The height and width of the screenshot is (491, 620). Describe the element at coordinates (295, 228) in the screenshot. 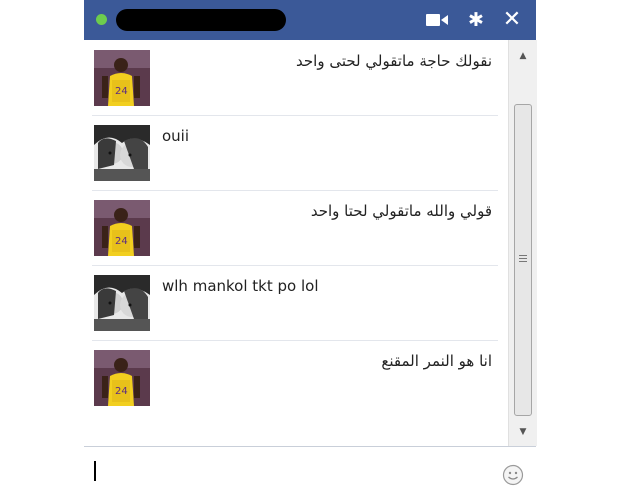

I see `message-row: 24 قولي والله ماتقولي لحتا واحد` at that location.